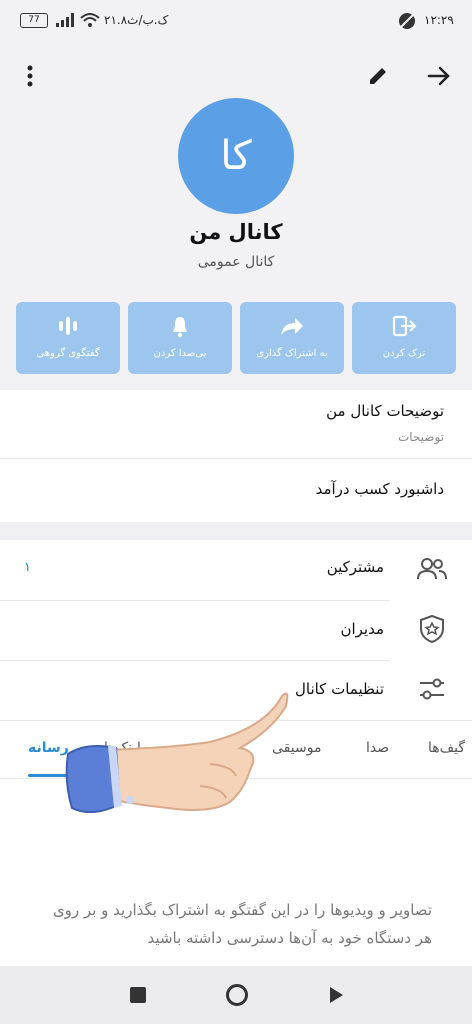  I want to click on description-value: توضیحات کانال من, so click(385, 411).